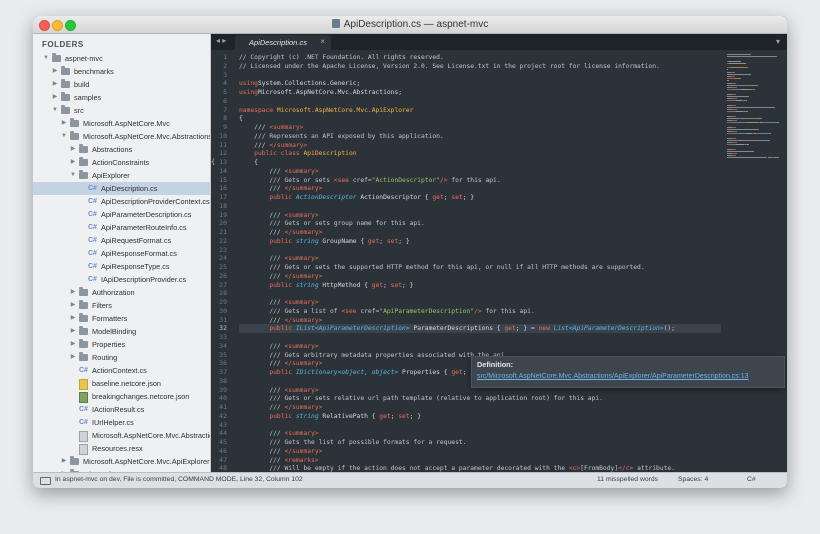 The height and width of the screenshot is (534, 820). What do you see at coordinates (751, 479) in the screenshot?
I see `syntax-status: C#` at bounding box center [751, 479].